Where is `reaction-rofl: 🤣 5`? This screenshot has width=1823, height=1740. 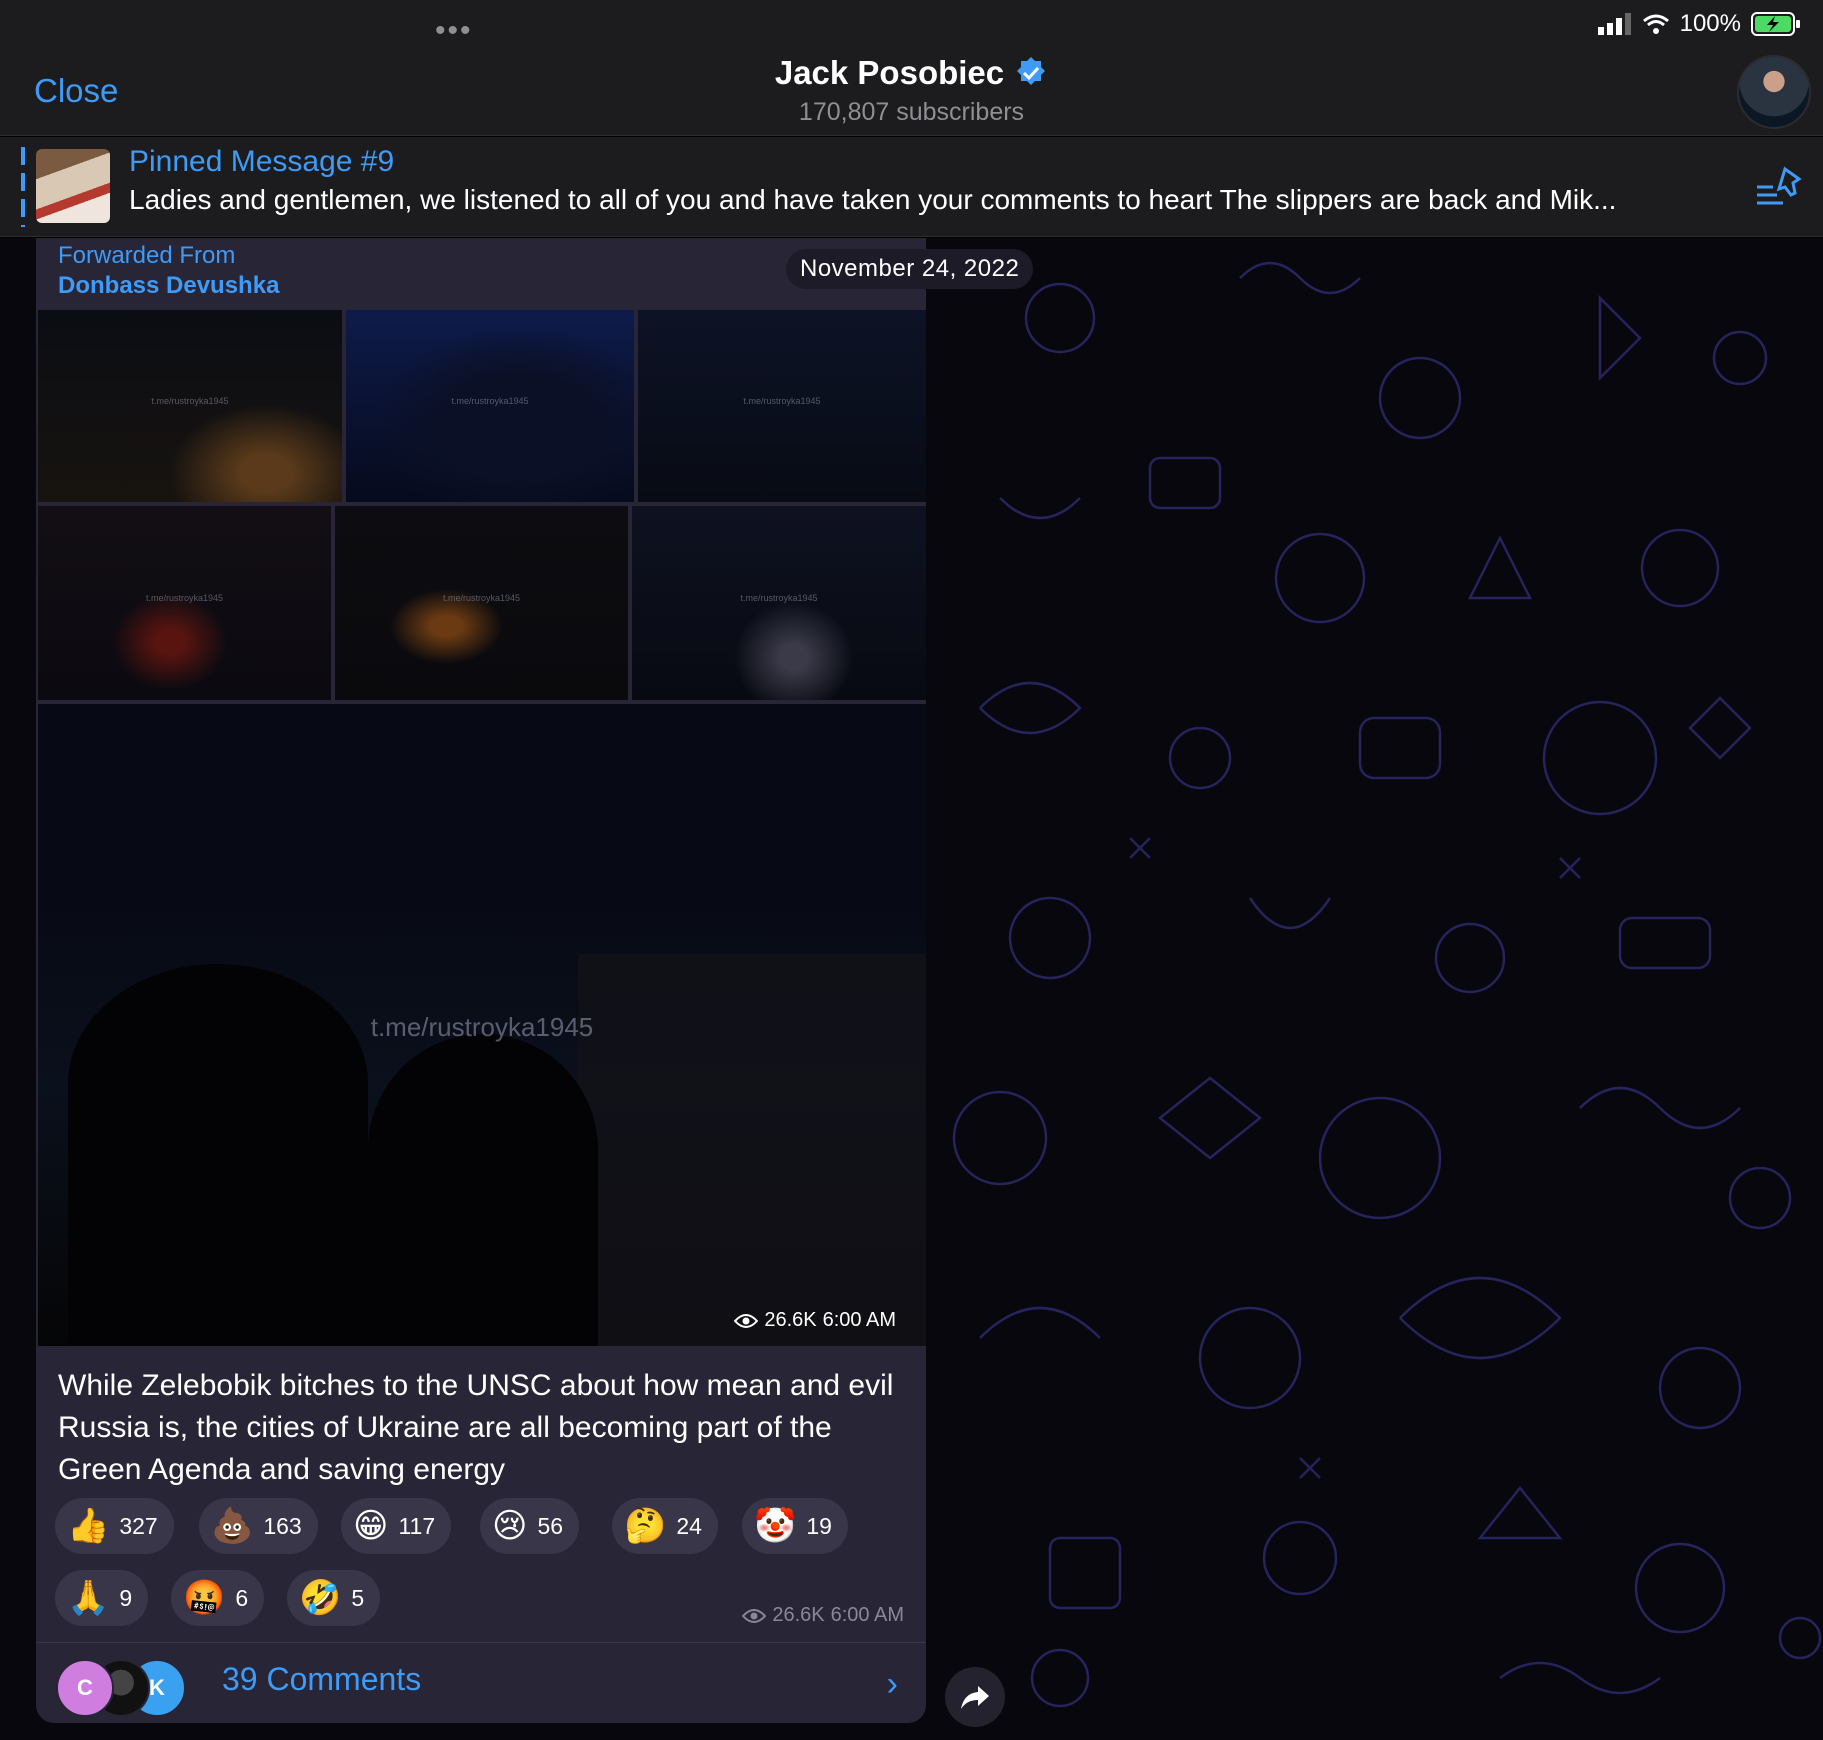
reaction-rofl: 🤣 5 is located at coordinates (334, 1598).